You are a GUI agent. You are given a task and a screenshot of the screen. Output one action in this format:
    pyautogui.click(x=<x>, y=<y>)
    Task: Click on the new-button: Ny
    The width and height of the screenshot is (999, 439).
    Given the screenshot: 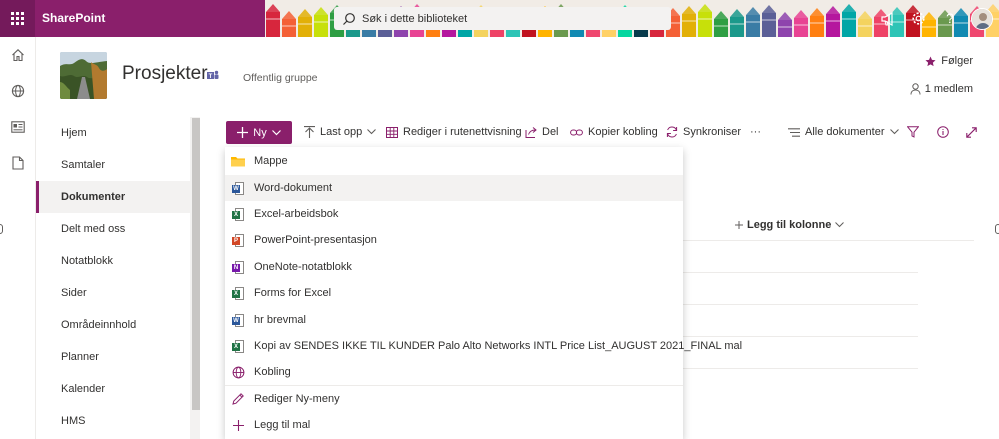 What is the action you would take?
    pyautogui.click(x=259, y=132)
    